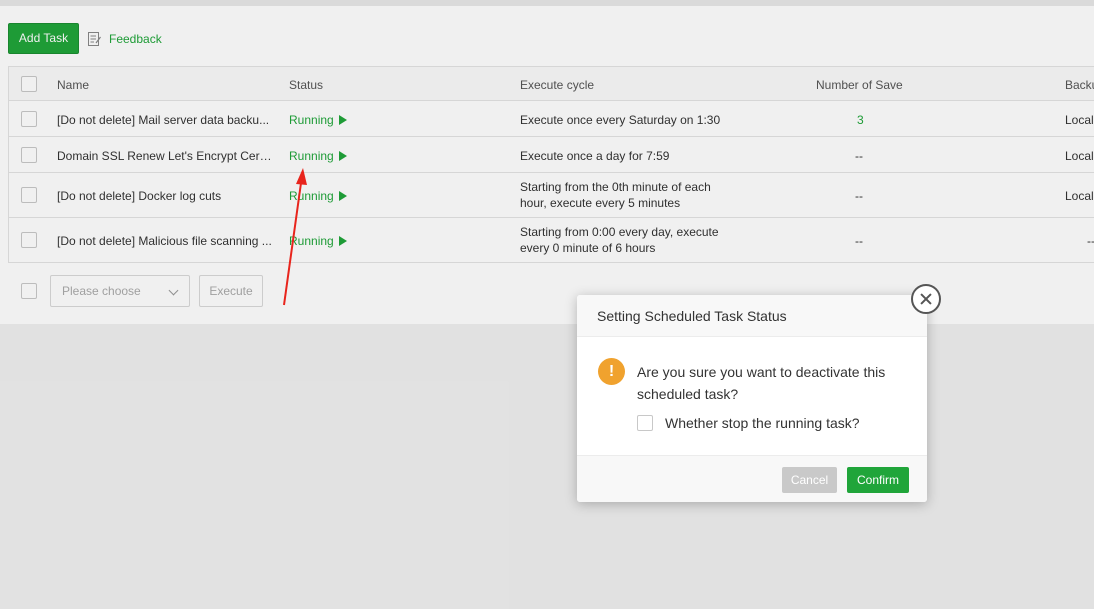 This screenshot has height=609, width=1094. What do you see at coordinates (752, 478) in the screenshot?
I see `dialog-footer: Cancel Confirm` at bounding box center [752, 478].